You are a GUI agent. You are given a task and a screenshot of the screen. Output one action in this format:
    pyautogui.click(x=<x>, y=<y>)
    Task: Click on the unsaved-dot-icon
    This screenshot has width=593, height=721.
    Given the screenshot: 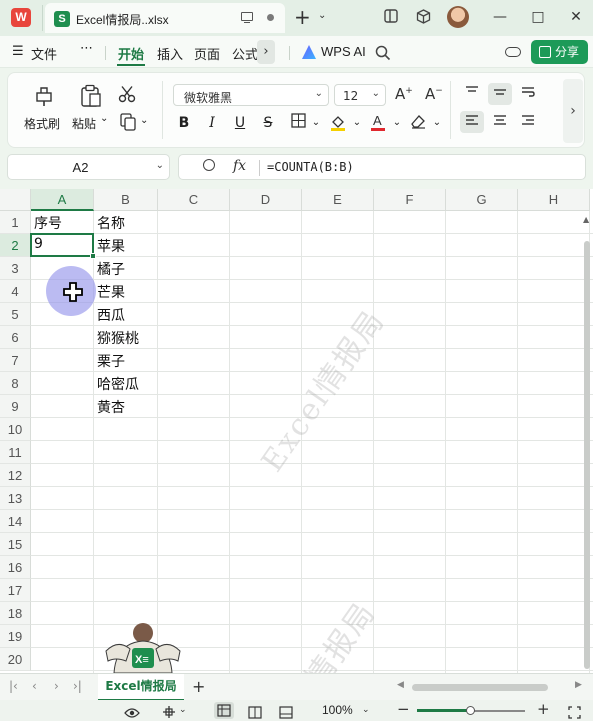 What is the action you would take?
    pyautogui.click(x=270, y=17)
    